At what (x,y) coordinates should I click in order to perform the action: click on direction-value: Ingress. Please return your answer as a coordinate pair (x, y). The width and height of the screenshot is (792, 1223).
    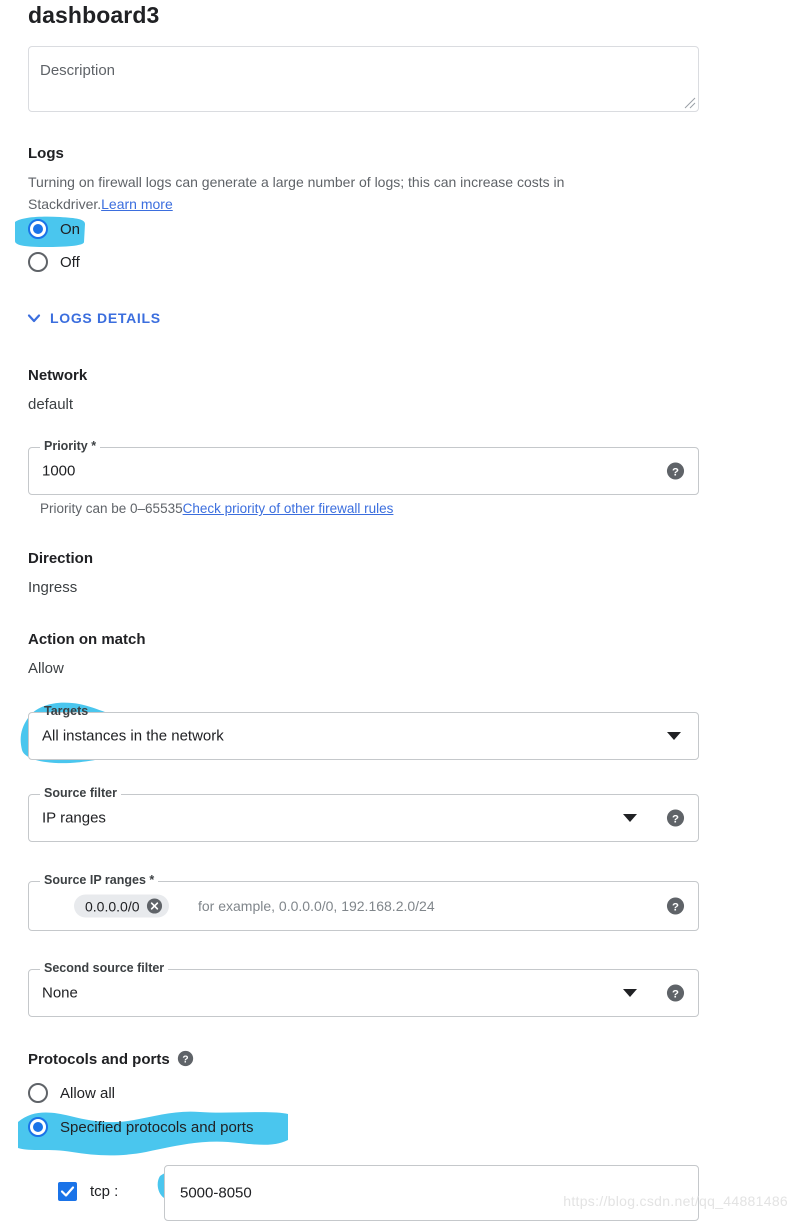
    Looking at the image, I should click on (53, 587).